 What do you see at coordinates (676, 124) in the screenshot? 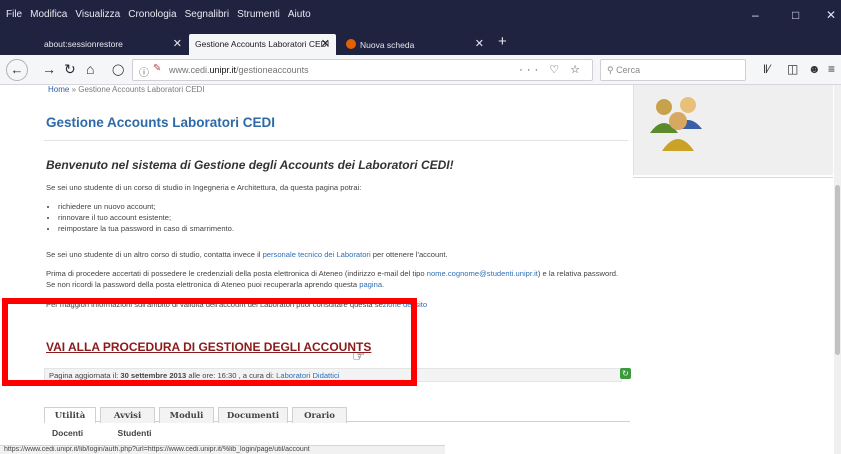
I see `users-icon` at bounding box center [676, 124].